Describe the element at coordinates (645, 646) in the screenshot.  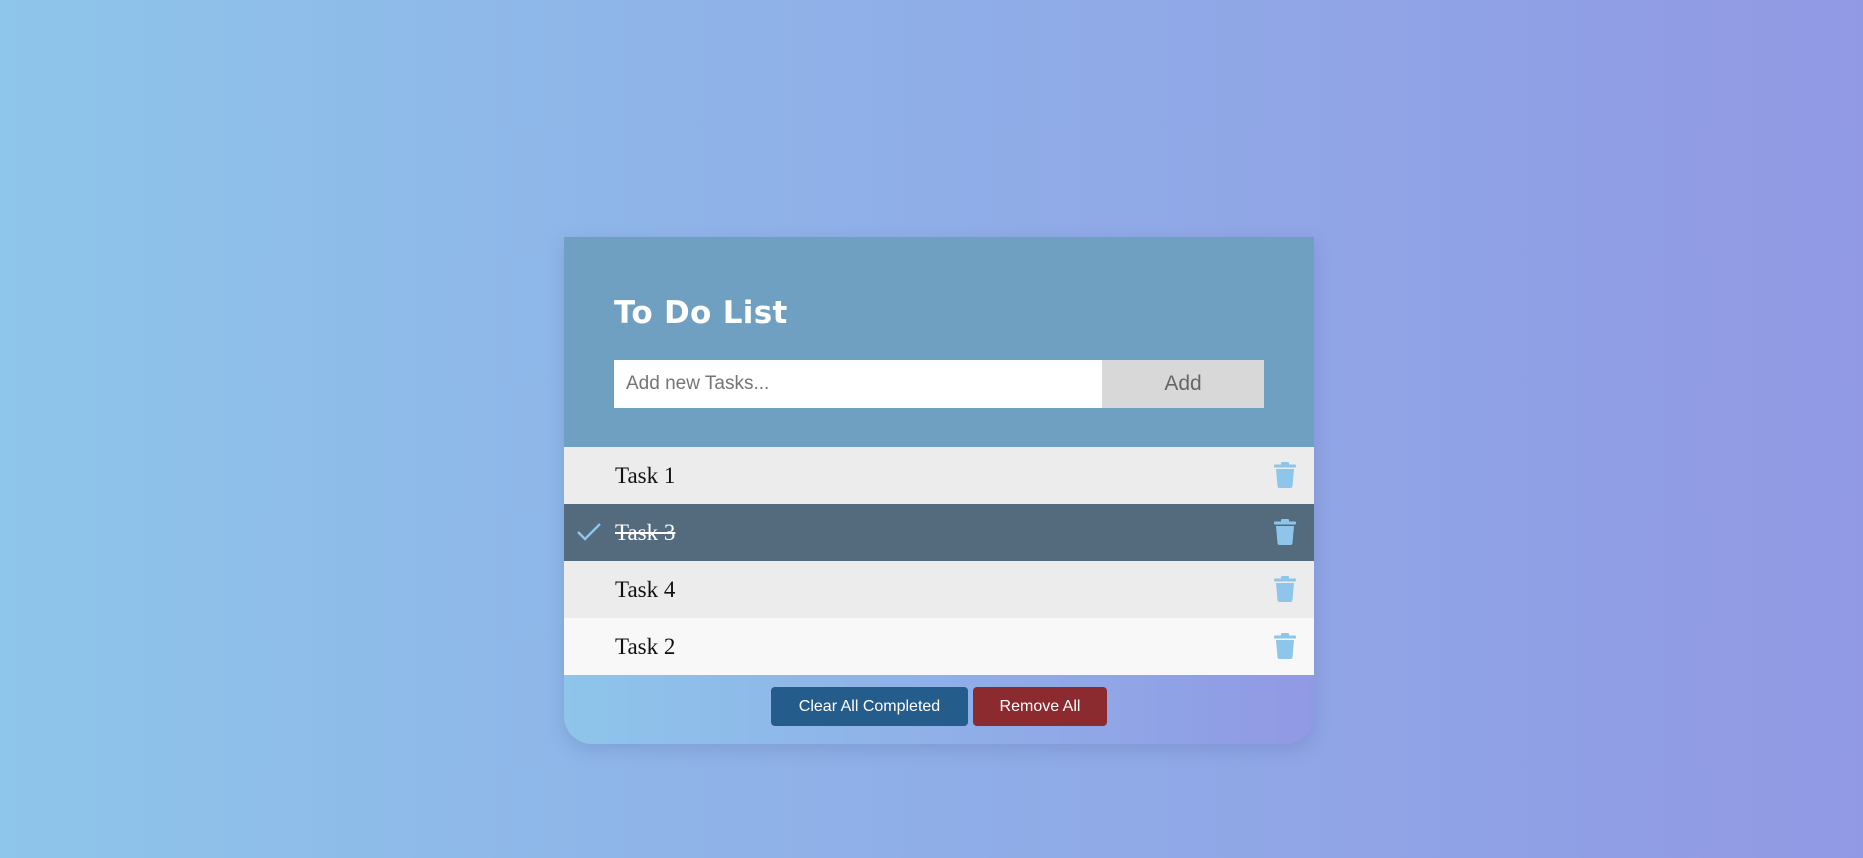
I see `task-label: Task 2` at that location.